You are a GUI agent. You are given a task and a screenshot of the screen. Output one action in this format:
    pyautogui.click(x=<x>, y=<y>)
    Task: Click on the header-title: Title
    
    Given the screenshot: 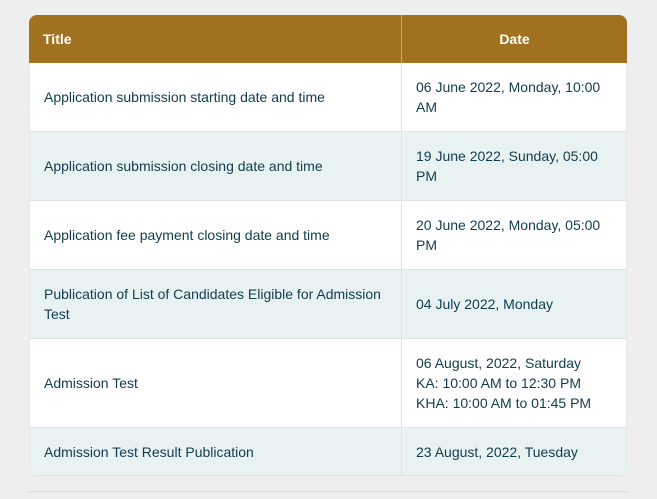 What is the action you would take?
    pyautogui.click(x=215, y=39)
    